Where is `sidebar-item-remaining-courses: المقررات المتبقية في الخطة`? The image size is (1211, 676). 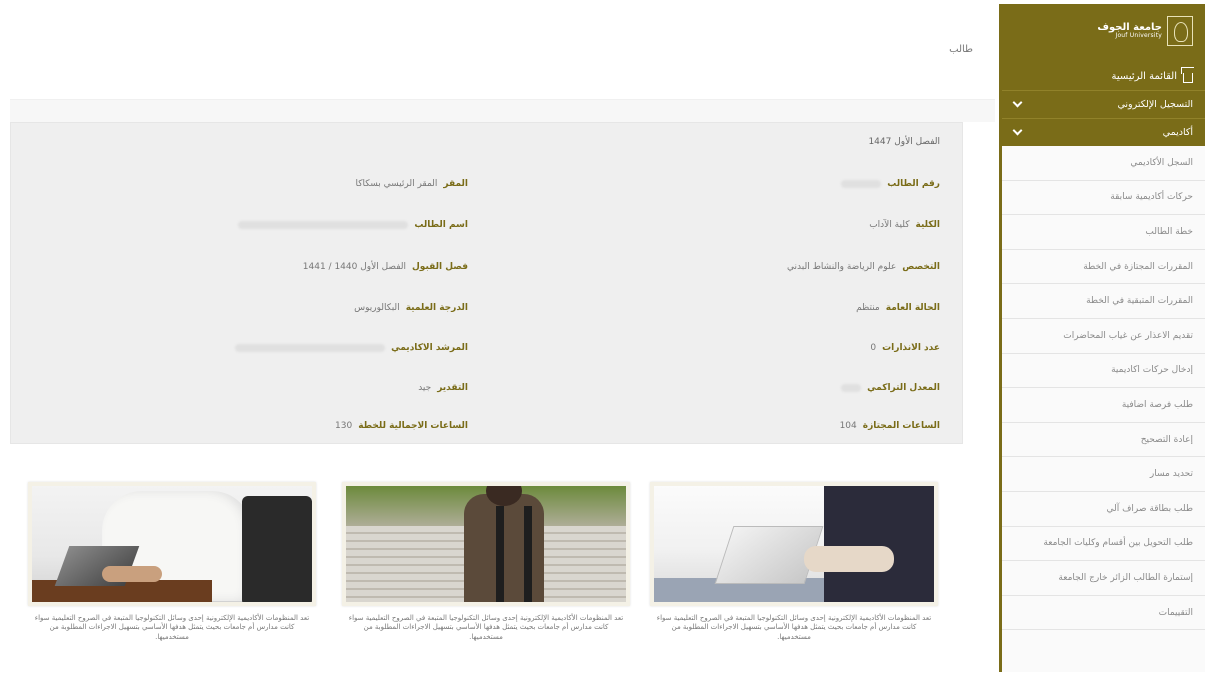 sidebar-item-remaining-courses: المقررات المتبقية في الخطة is located at coordinates (1103, 301).